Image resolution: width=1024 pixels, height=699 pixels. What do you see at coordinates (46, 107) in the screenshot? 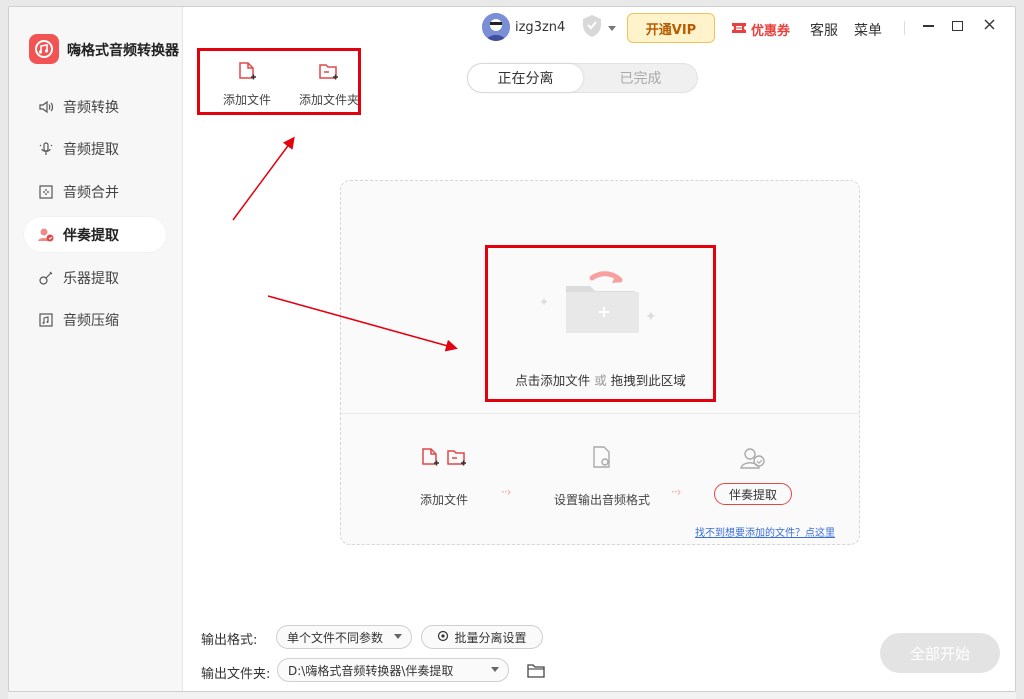
I see `speaker-icon` at bounding box center [46, 107].